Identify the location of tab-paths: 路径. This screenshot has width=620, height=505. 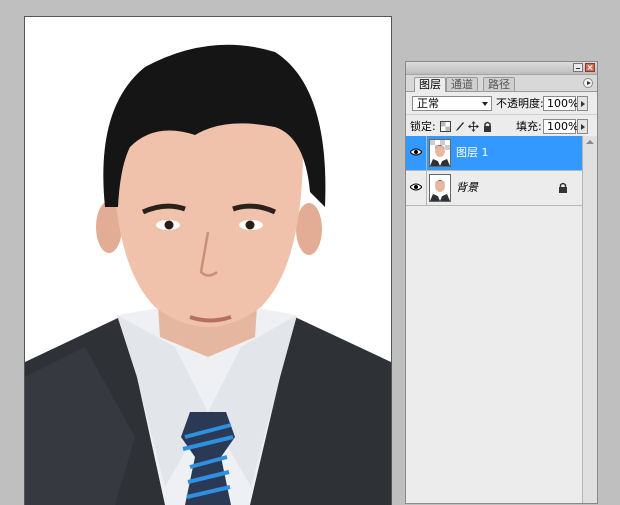
(499, 84).